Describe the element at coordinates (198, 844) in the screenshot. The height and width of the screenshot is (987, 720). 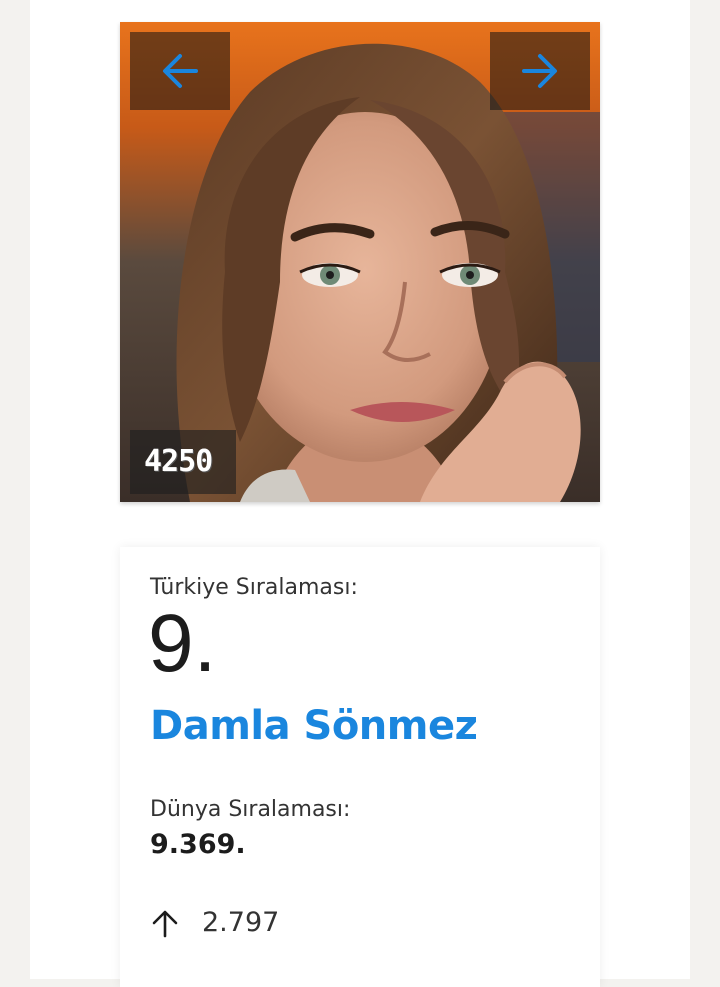
I see `world-rank-value: 9.369.` at that location.